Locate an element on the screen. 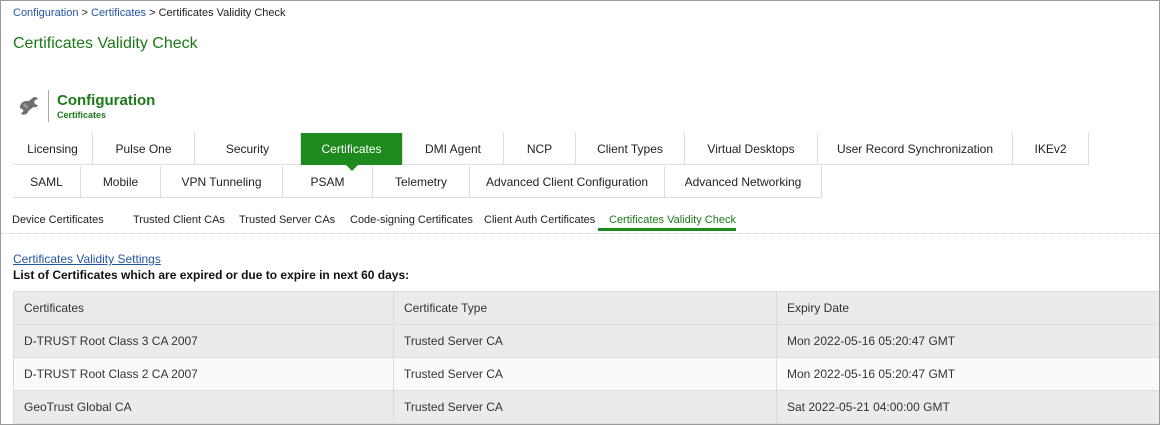  tab-dmi-agent: DMI Agent is located at coordinates (453, 149).